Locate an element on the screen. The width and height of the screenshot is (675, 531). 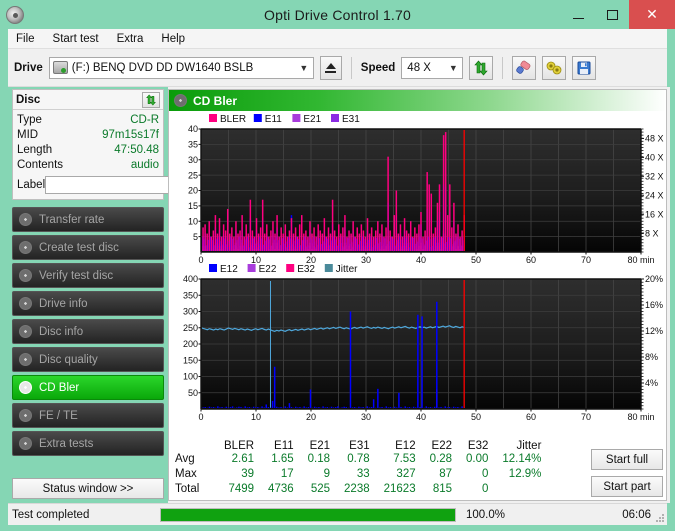
status-bar: Test completed 100.0% 06:06 is located at coordinates (337, 514).